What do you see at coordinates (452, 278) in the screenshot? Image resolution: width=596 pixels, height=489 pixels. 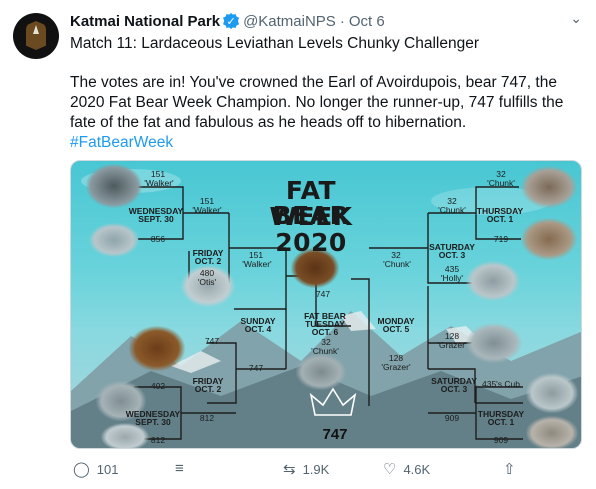 I see `bracket-label: 'Holly'` at bounding box center [452, 278].